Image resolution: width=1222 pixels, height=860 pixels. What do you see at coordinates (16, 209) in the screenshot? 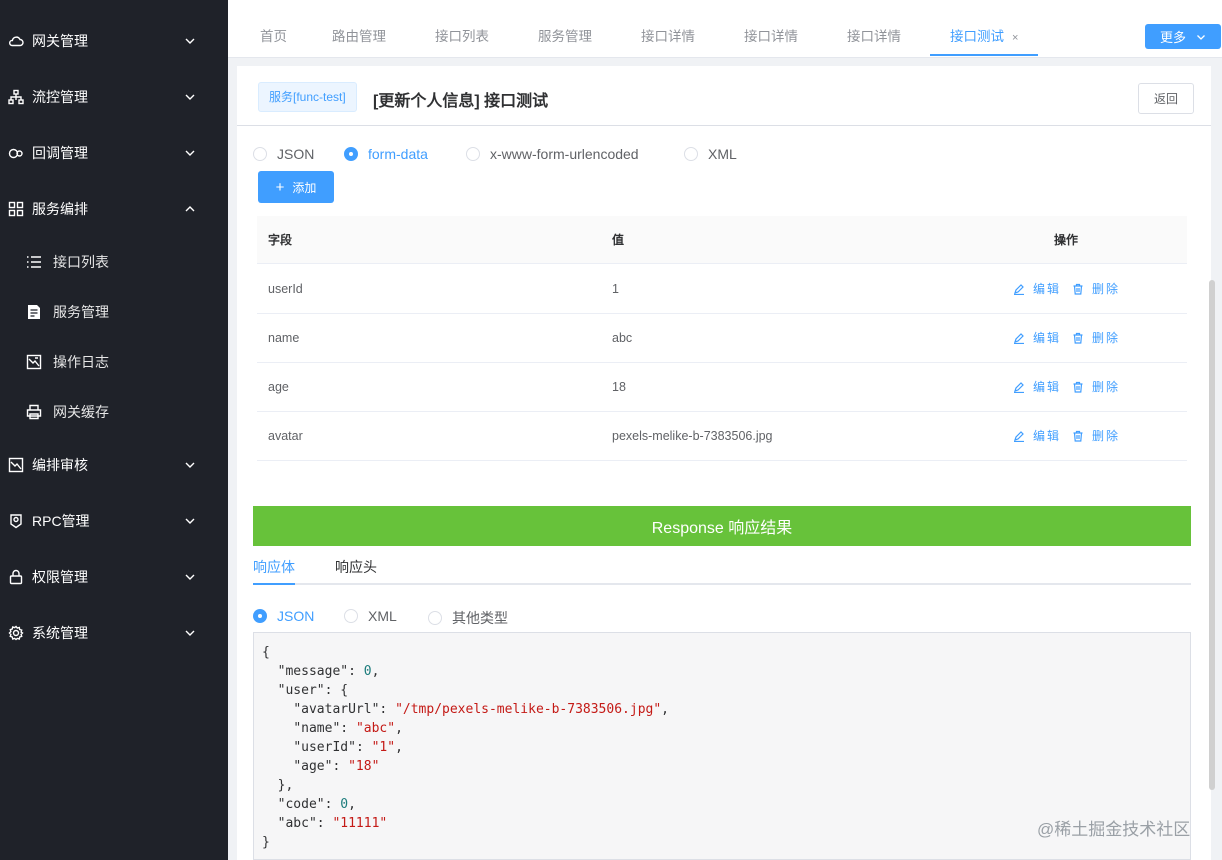
I see `grid-icon` at bounding box center [16, 209].